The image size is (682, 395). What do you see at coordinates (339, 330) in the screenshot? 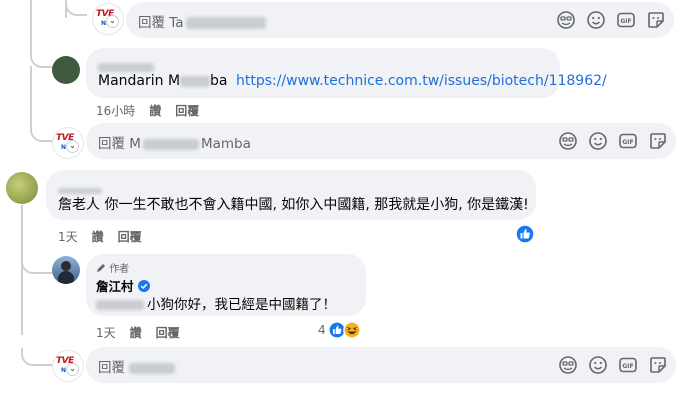
I see `reaction-summary: 4` at bounding box center [339, 330].